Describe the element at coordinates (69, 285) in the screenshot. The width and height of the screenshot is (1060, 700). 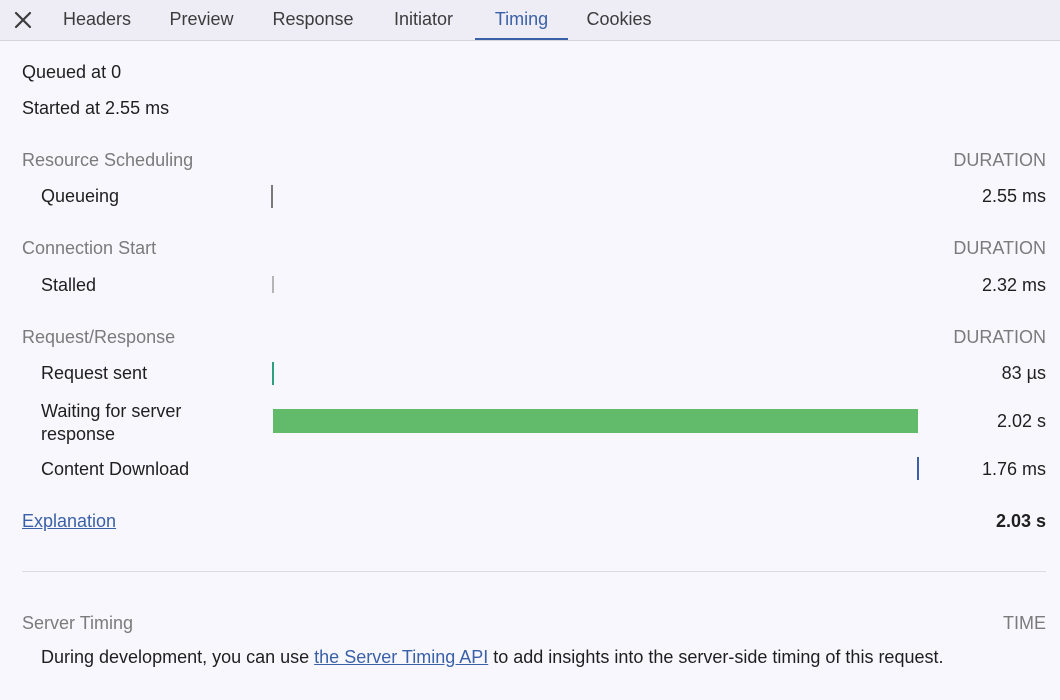
I see `row-label-stalled: Stalled` at that location.